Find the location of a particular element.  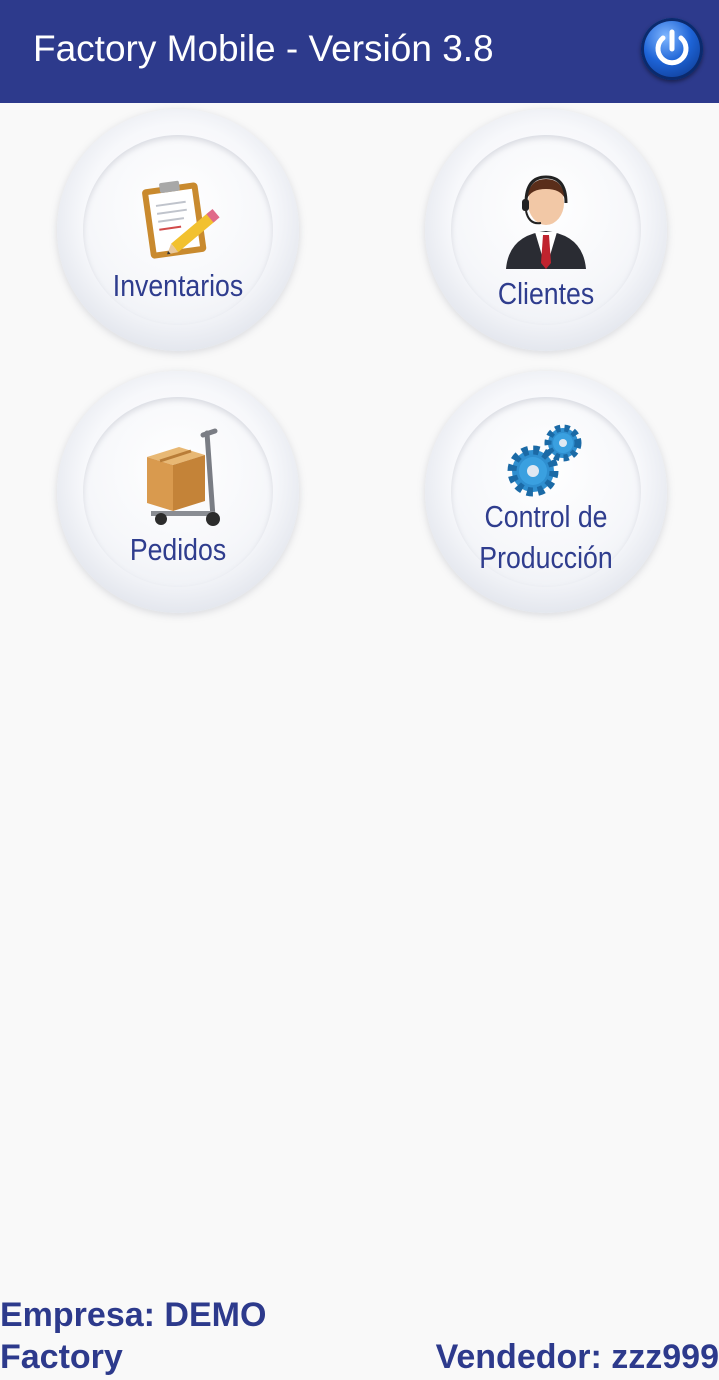

app-bar: Factory Mobile - Versión 3.8 is located at coordinates (359, 51).